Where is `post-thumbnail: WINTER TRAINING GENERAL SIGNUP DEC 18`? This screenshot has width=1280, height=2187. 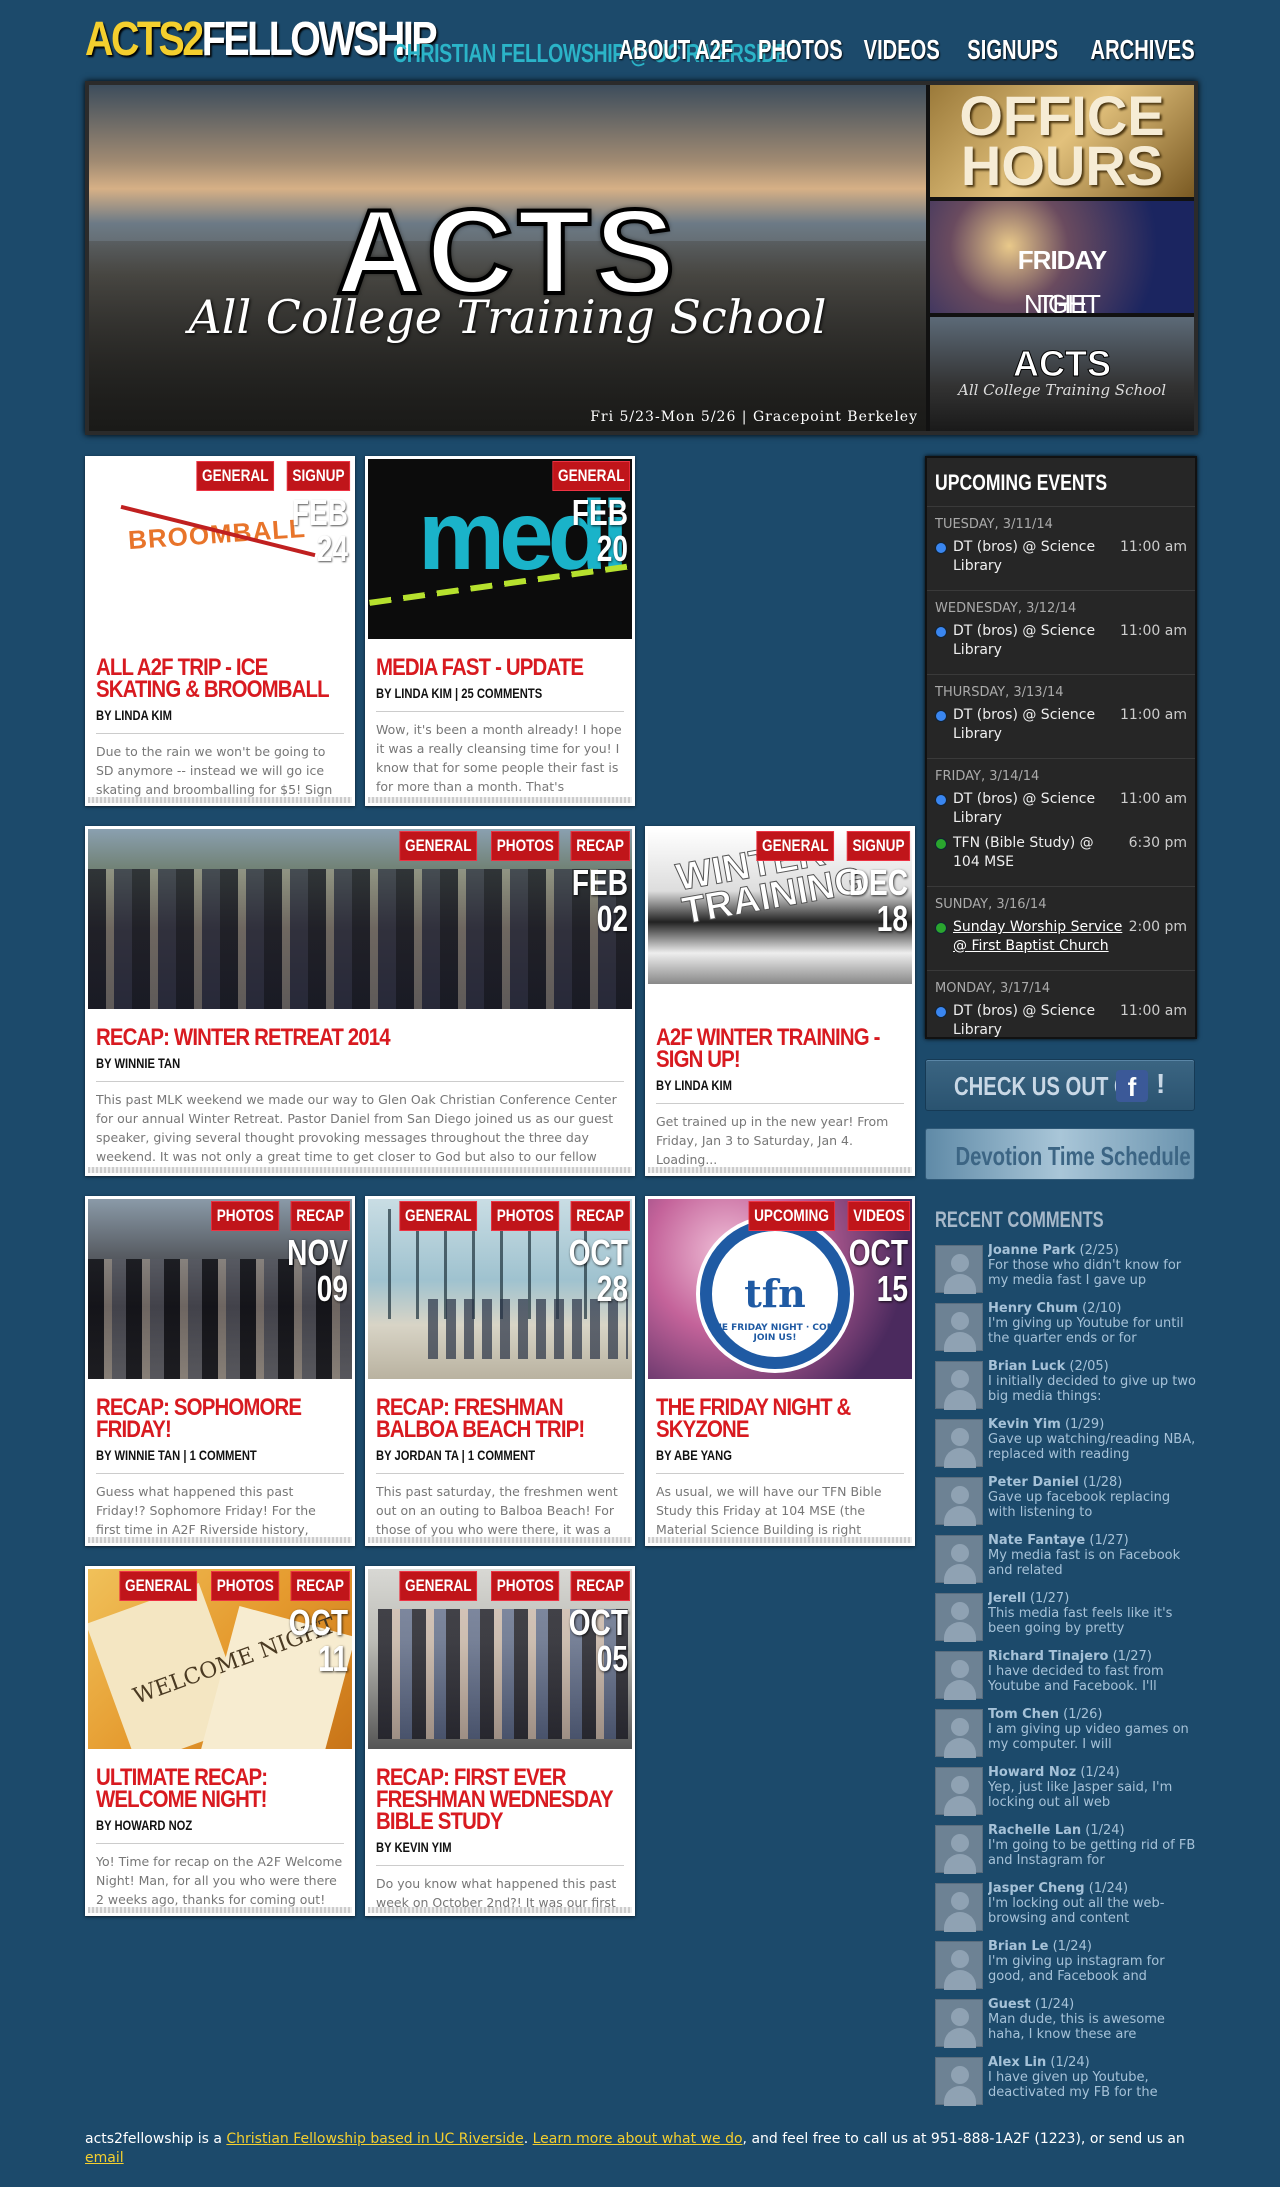
post-thumbnail: WINTER TRAINING GENERAL SIGNUP DEC 18 is located at coordinates (780, 906).